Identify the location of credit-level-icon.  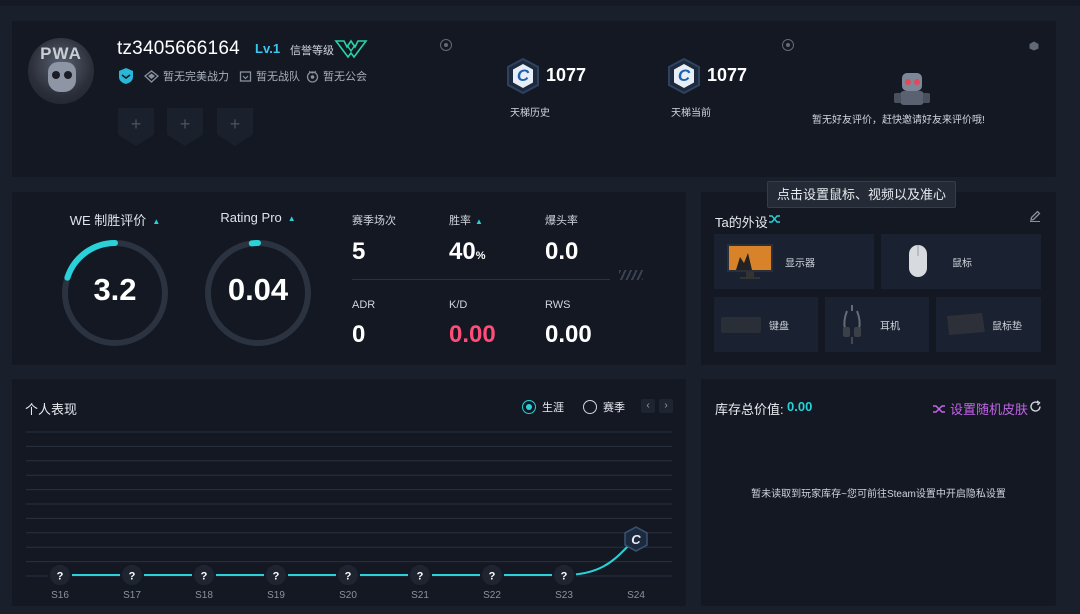
(351, 48).